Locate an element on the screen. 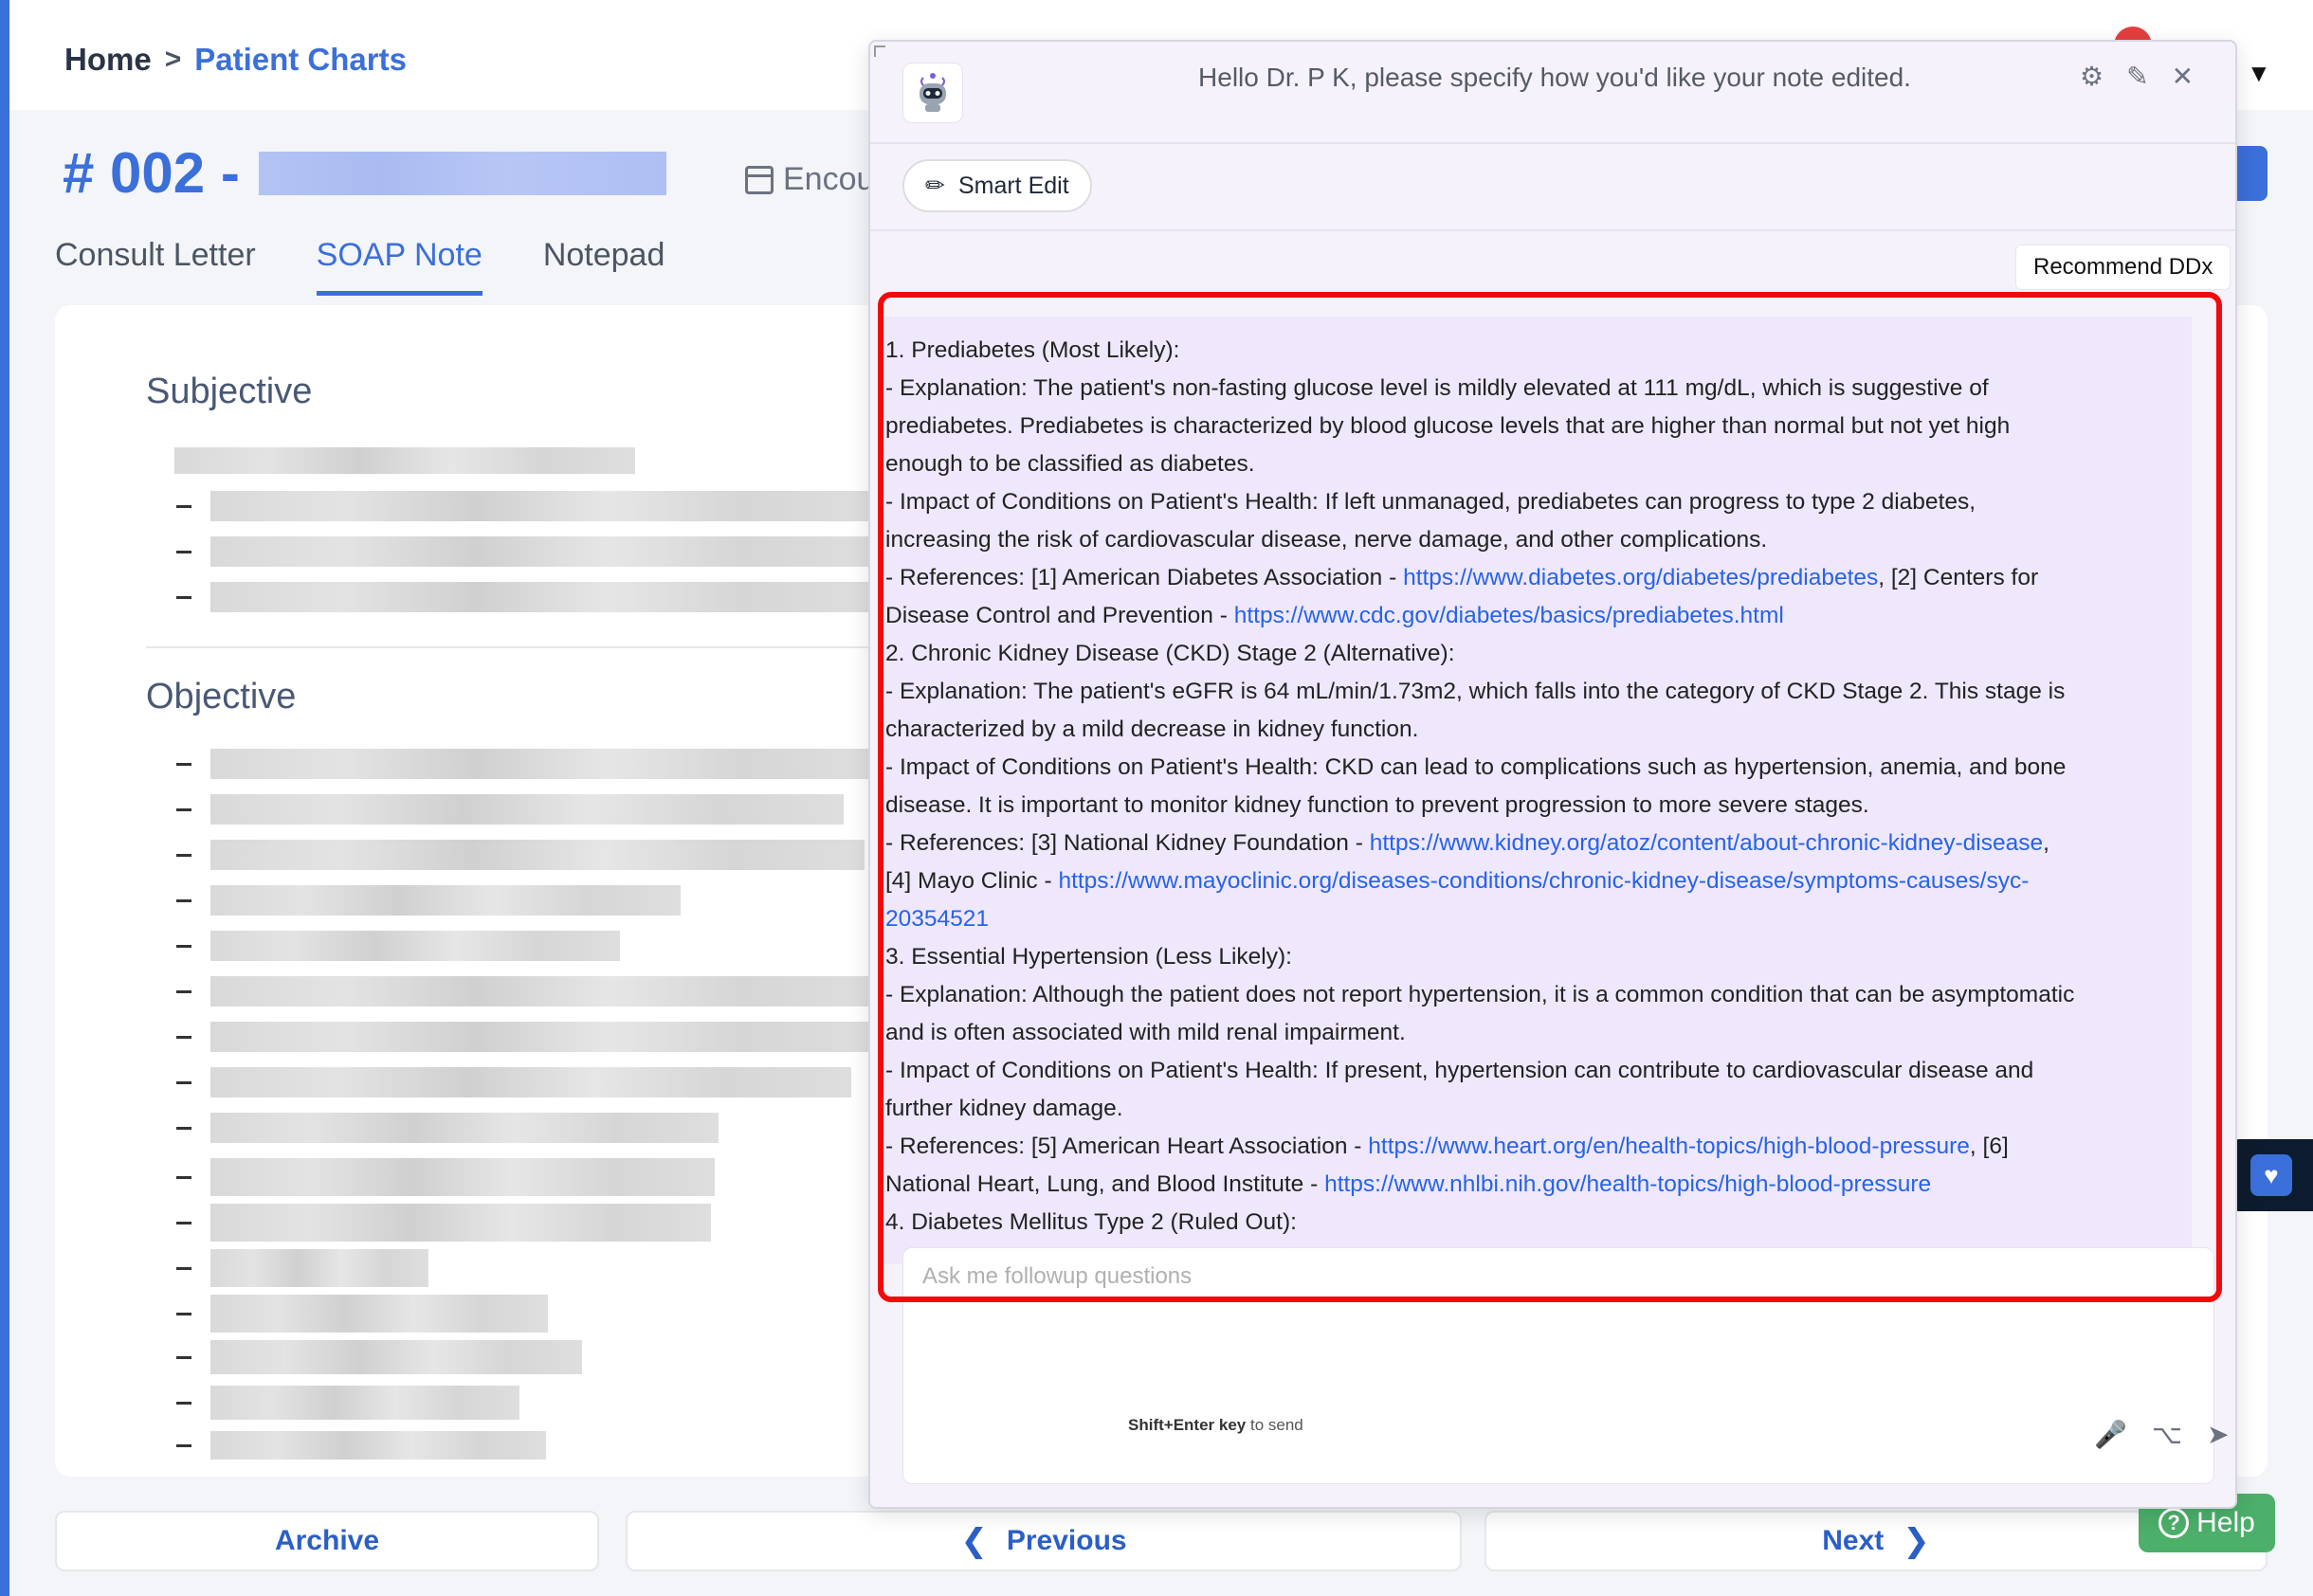 The image size is (2313, 1596). breadcrumb-current: Patient Charts is located at coordinates (300, 60).